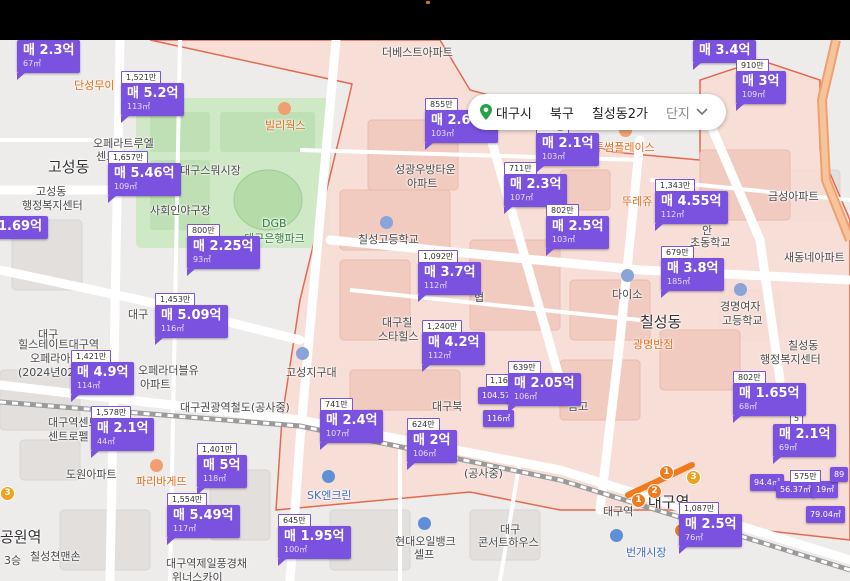 This screenshot has height=581, width=850. Describe the element at coordinates (94, 85) in the screenshot. I see `map-label: 단성무이` at that location.